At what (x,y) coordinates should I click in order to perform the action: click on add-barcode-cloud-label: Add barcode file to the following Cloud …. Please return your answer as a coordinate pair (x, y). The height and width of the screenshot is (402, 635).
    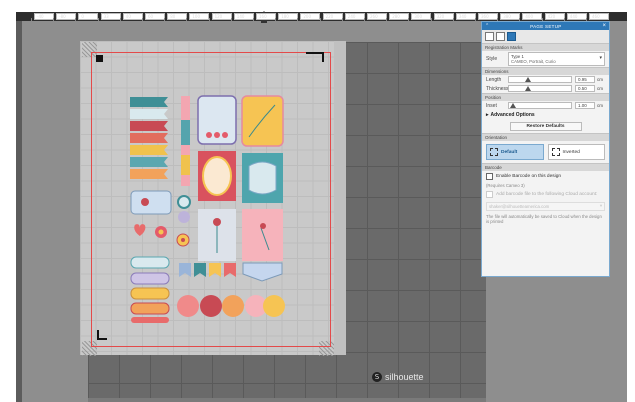
    Looking at the image, I should click on (547, 194).